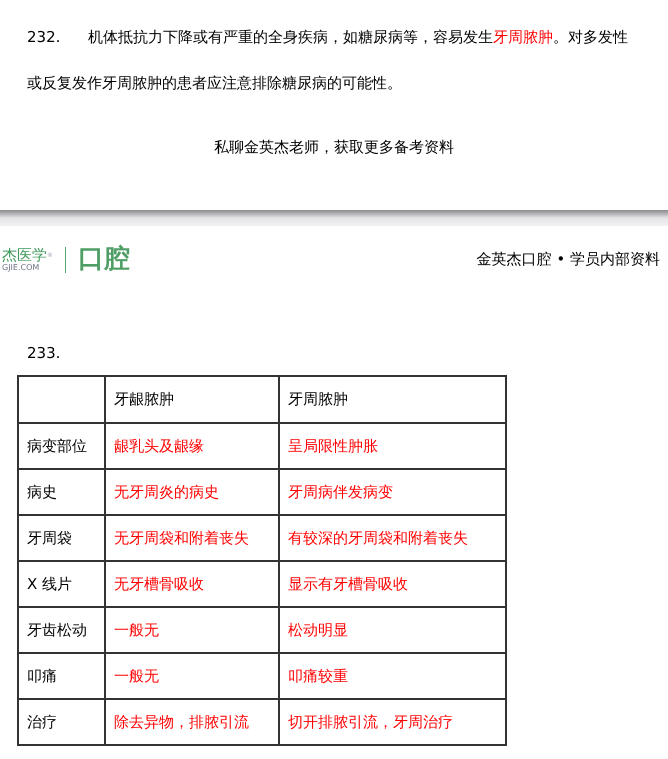  Describe the element at coordinates (192, 446) in the screenshot. I see `table-cell: 龈乳头及龈缘` at that location.